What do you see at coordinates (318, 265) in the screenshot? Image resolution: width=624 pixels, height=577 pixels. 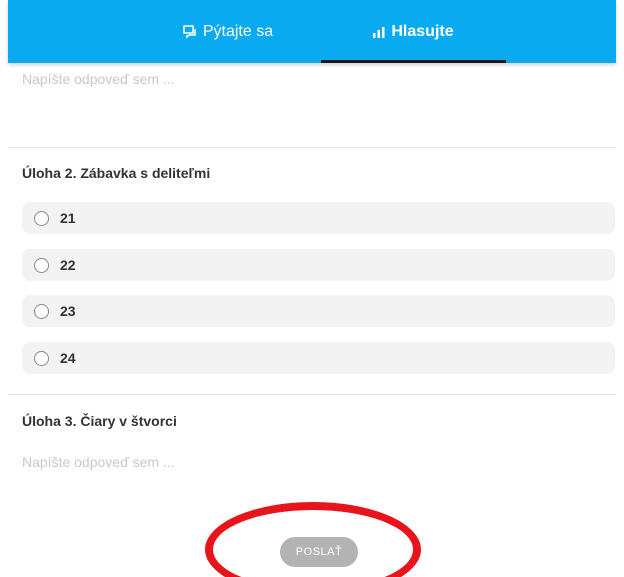 I see `option-22: 22` at bounding box center [318, 265].